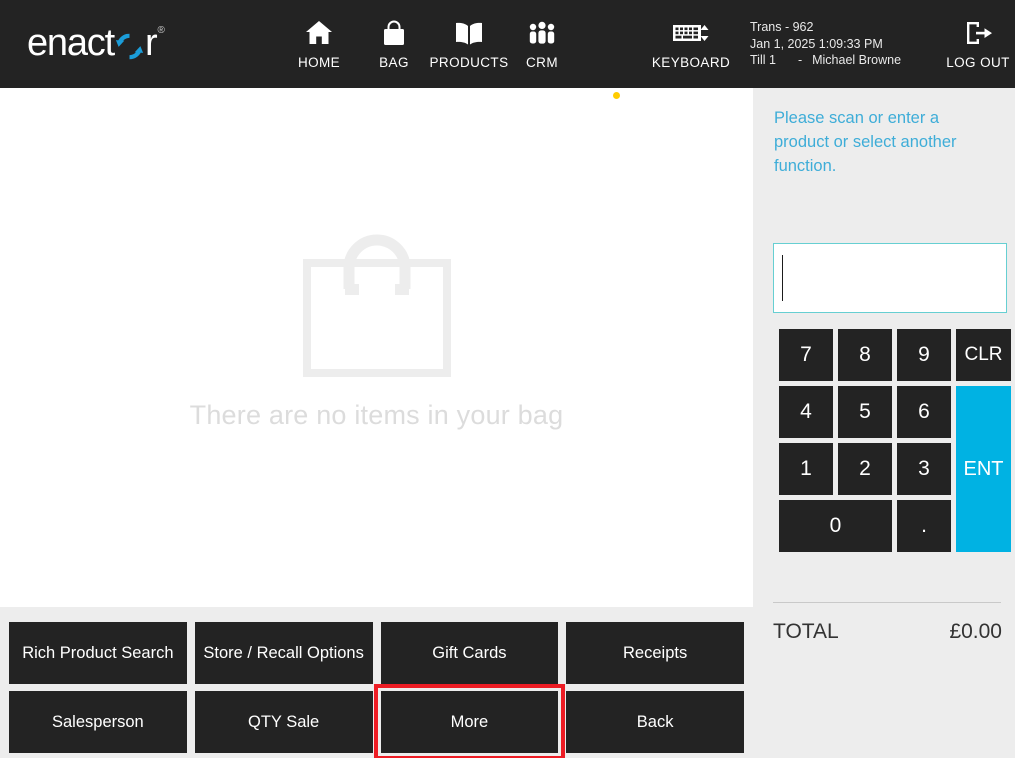 Image resolution: width=1015 pixels, height=758 pixels. What do you see at coordinates (319, 33) in the screenshot?
I see `home-icon` at bounding box center [319, 33].